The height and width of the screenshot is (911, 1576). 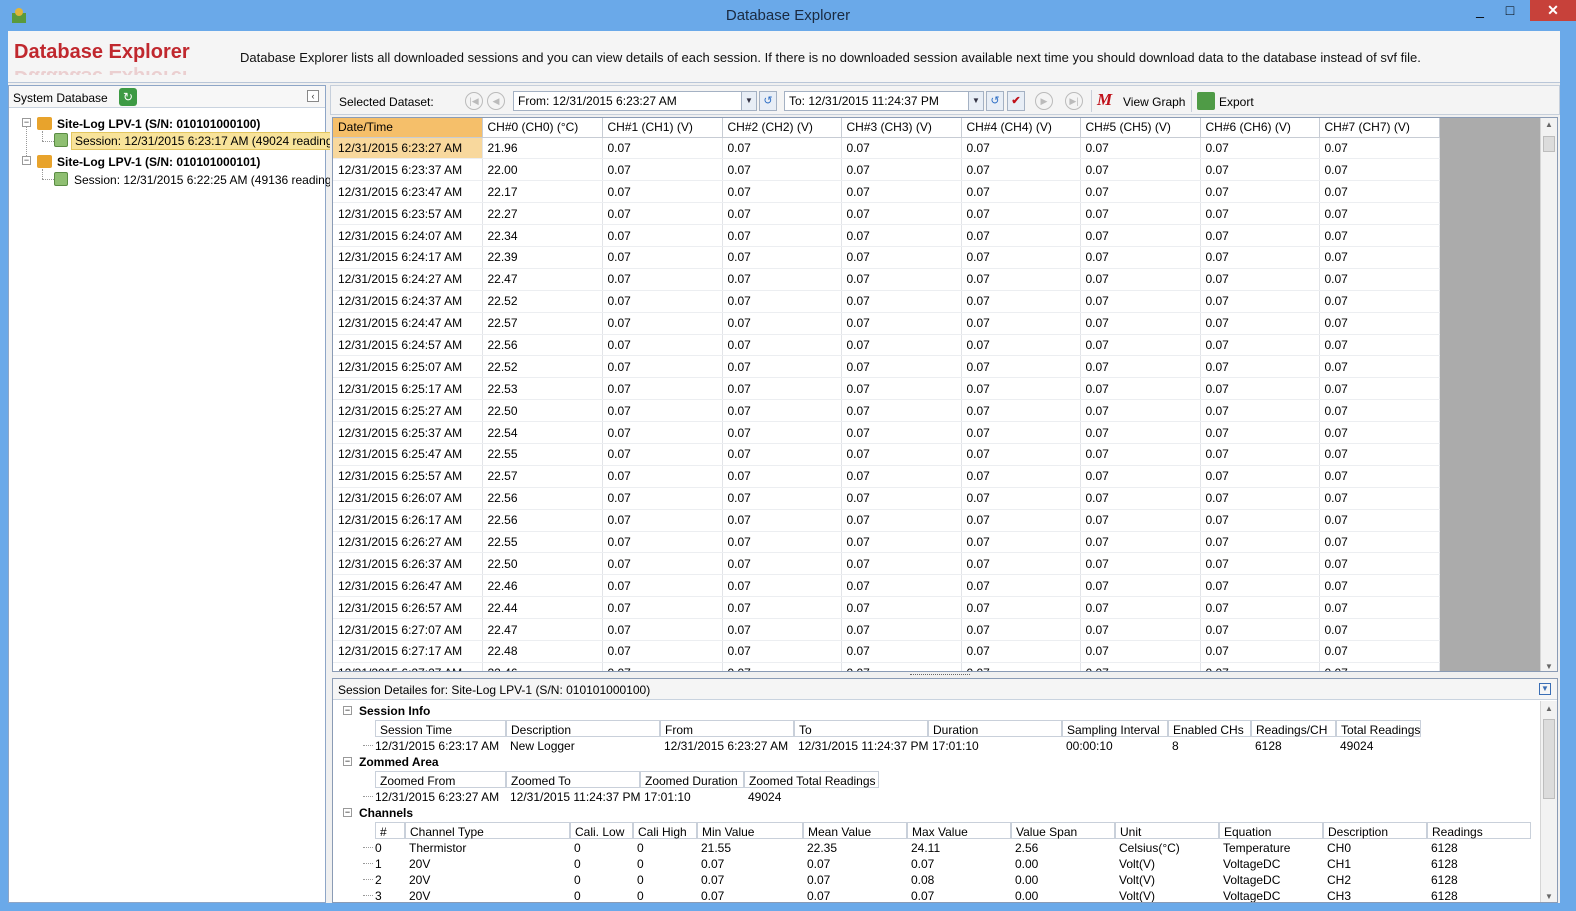 I want to click on details-column-header: Zoomed Total Readings, so click(x=811, y=779).